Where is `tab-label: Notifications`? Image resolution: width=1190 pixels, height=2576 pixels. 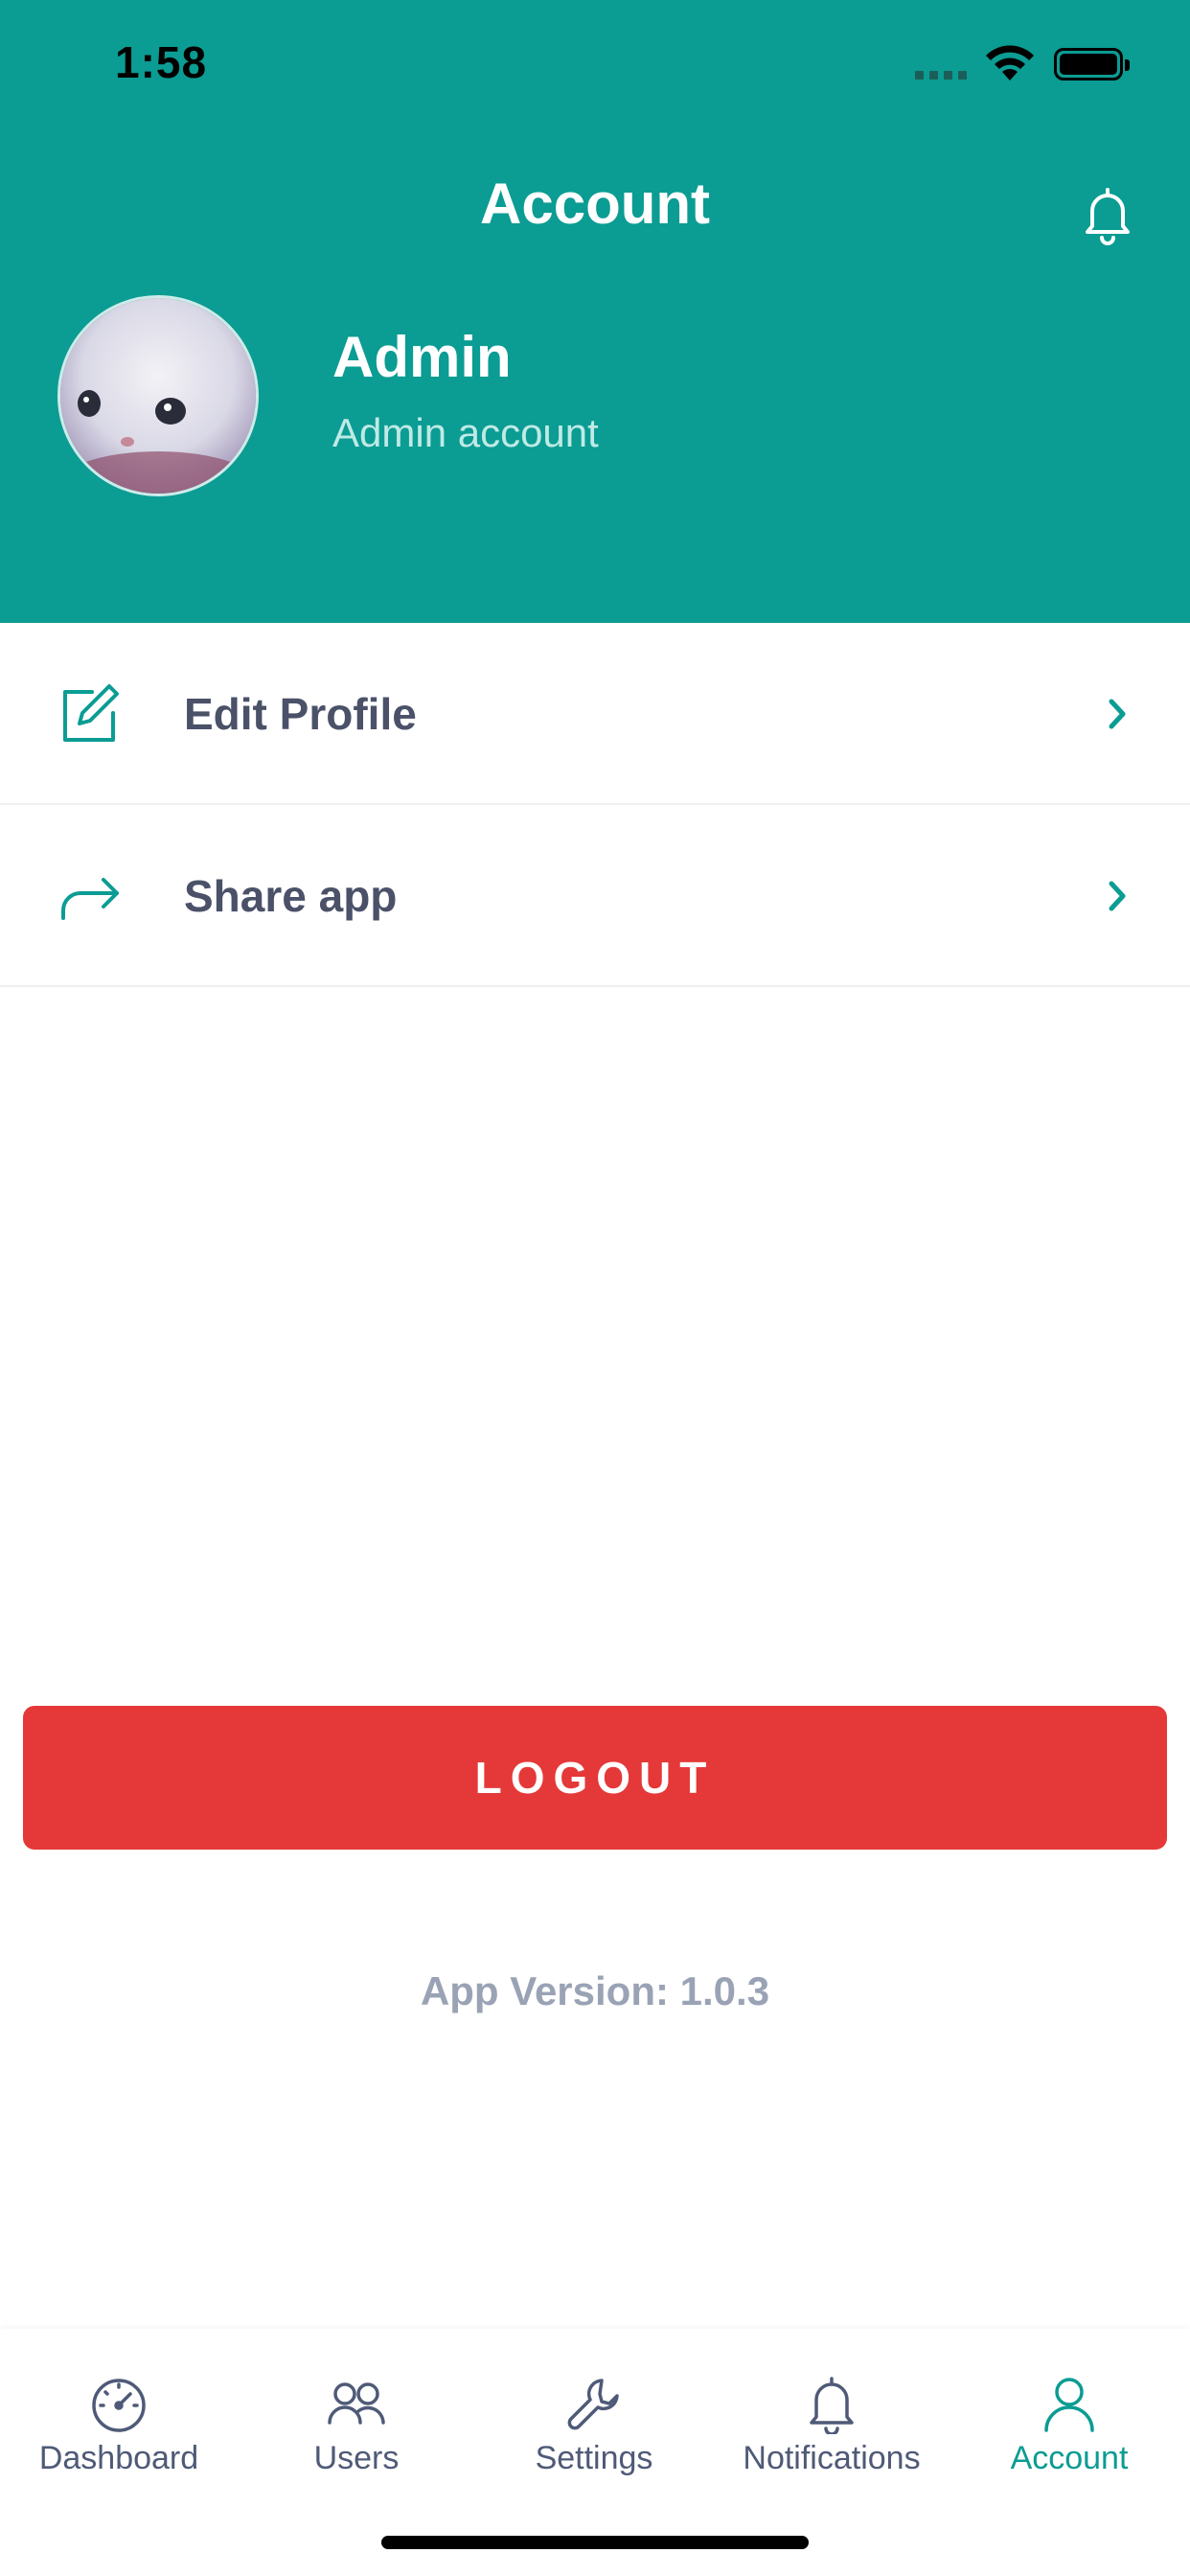
tab-label: Notifications is located at coordinates (832, 2458).